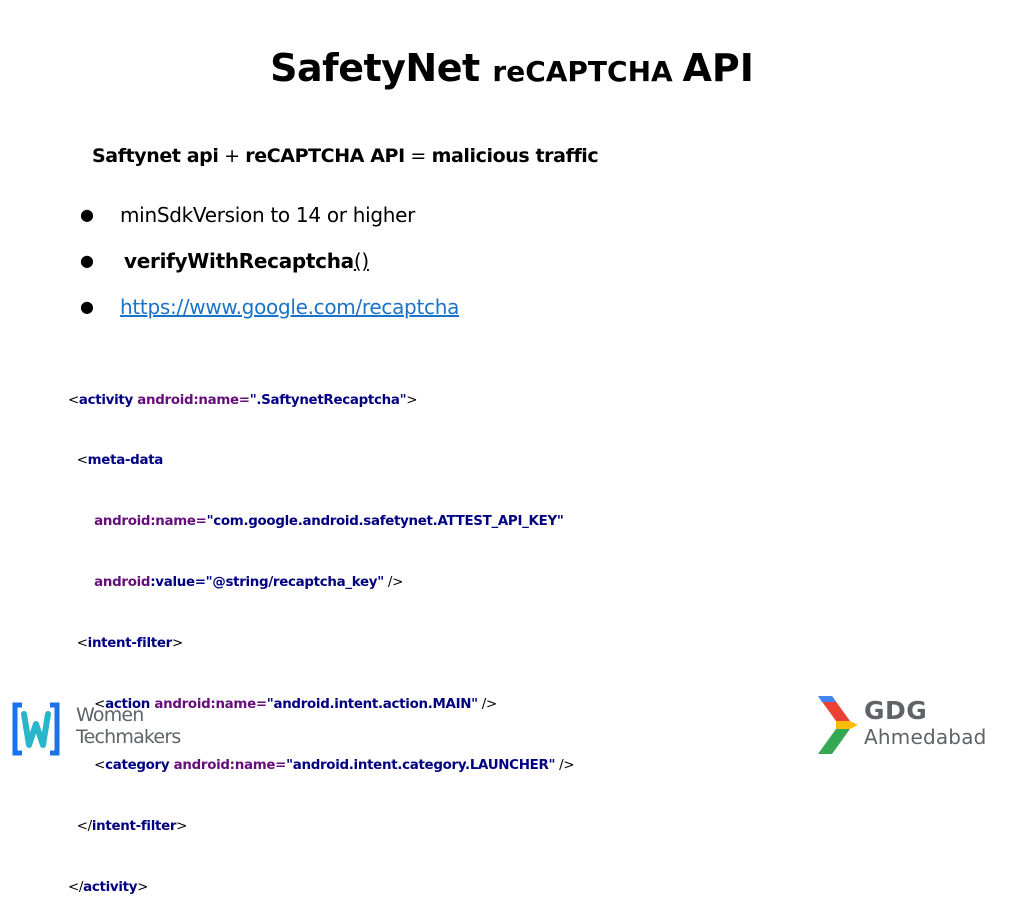 The image size is (1024, 918). Describe the element at coordinates (122, 583) in the screenshot. I see `code-attr: android` at that location.